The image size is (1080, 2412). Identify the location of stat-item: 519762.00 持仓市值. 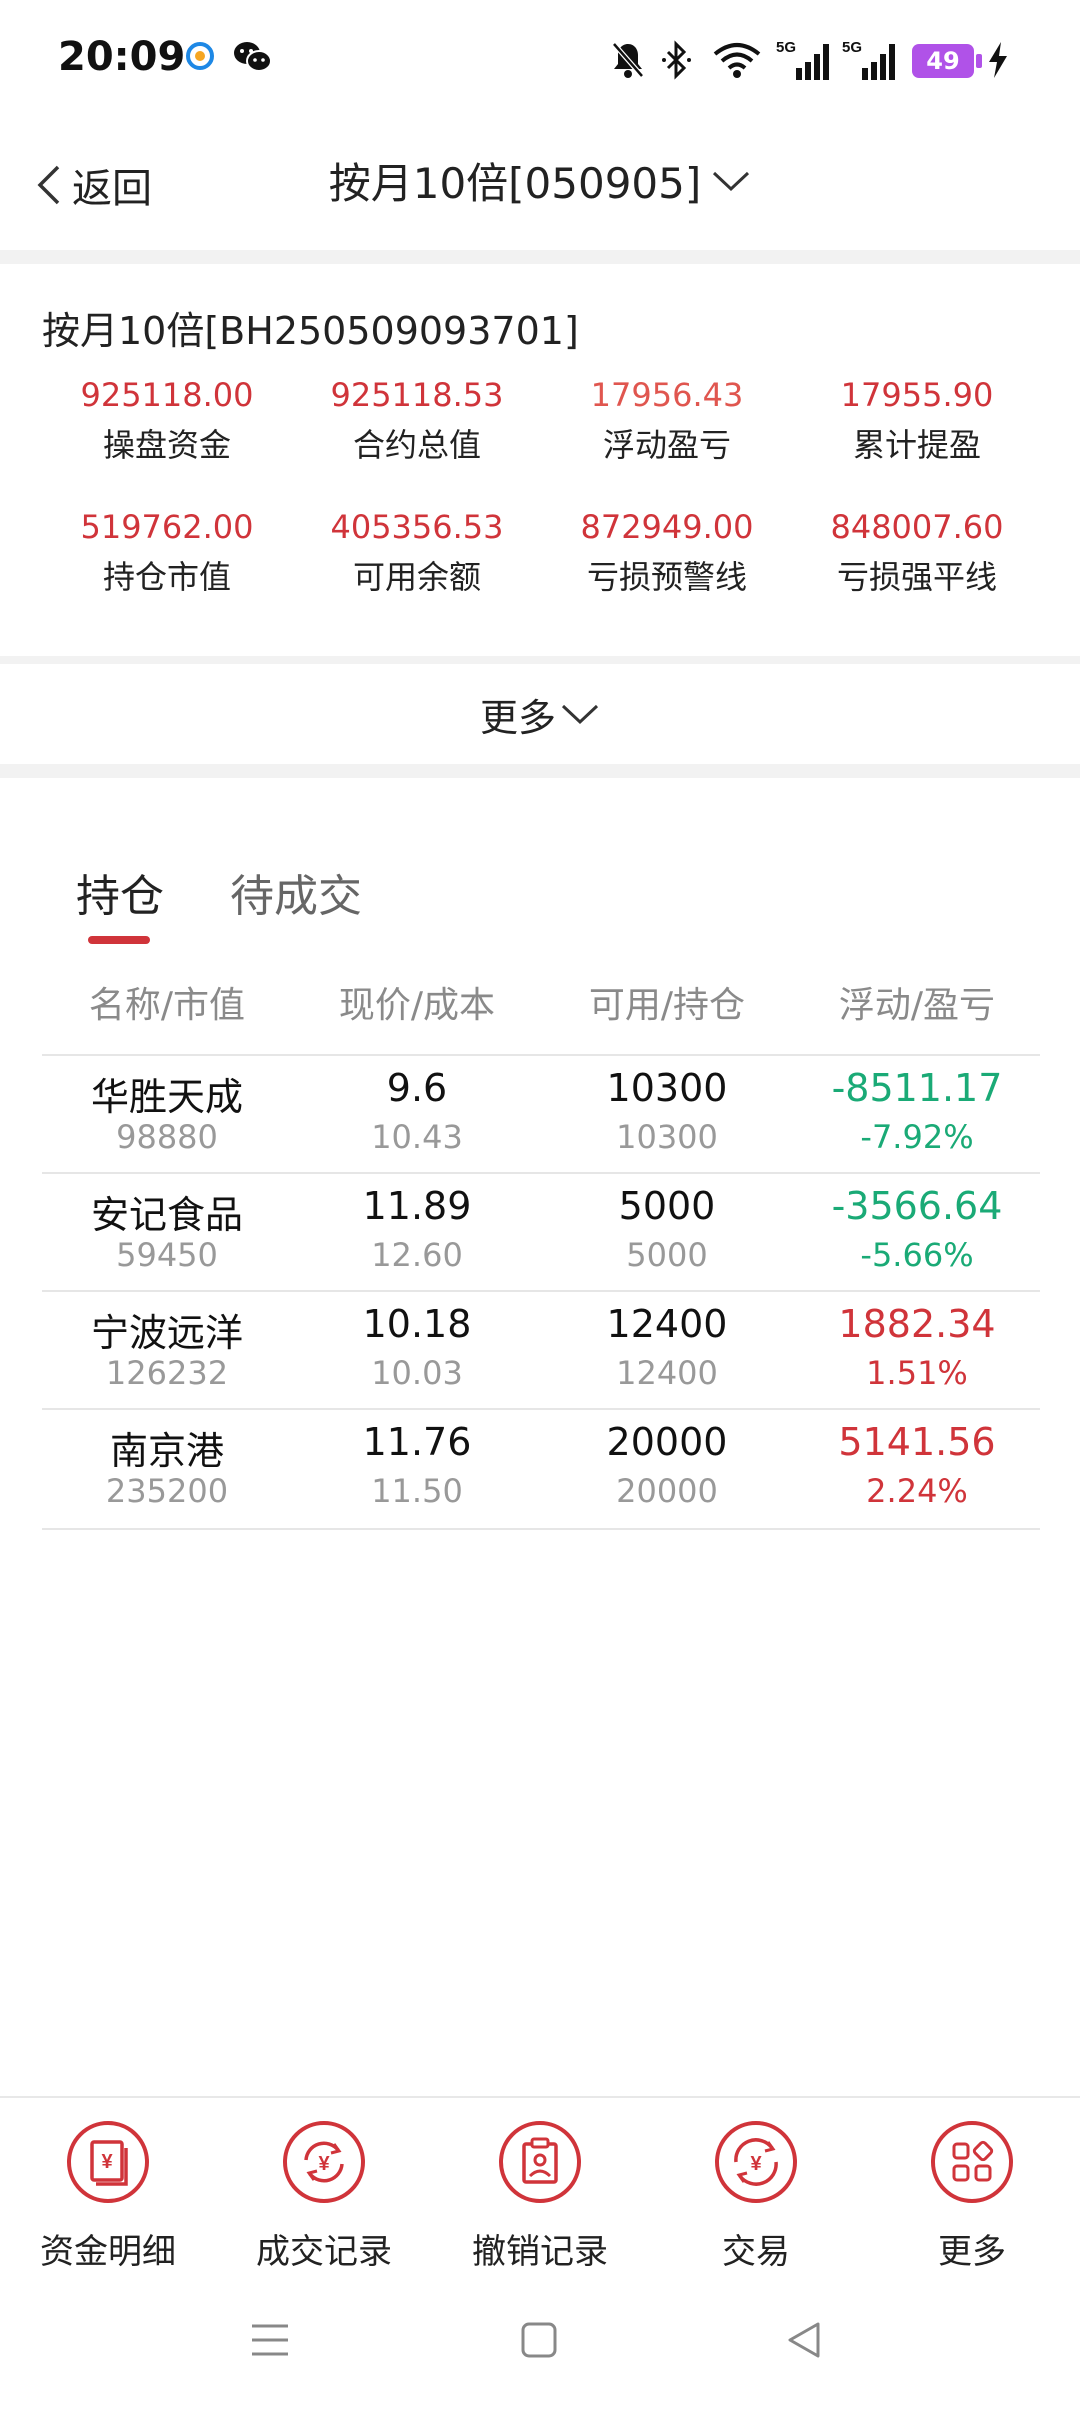
(167, 553).